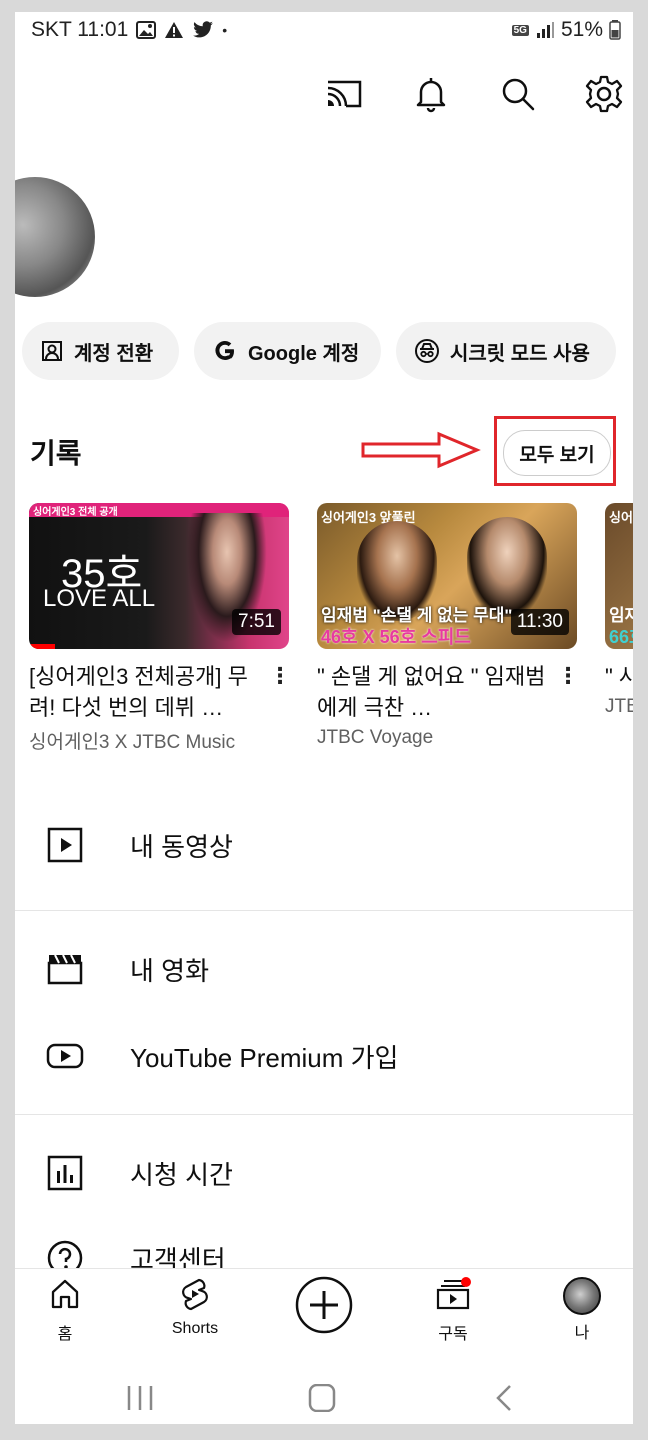  I want to click on menu-youtube-premium: YouTube Premium 가입, so click(324, 1056).